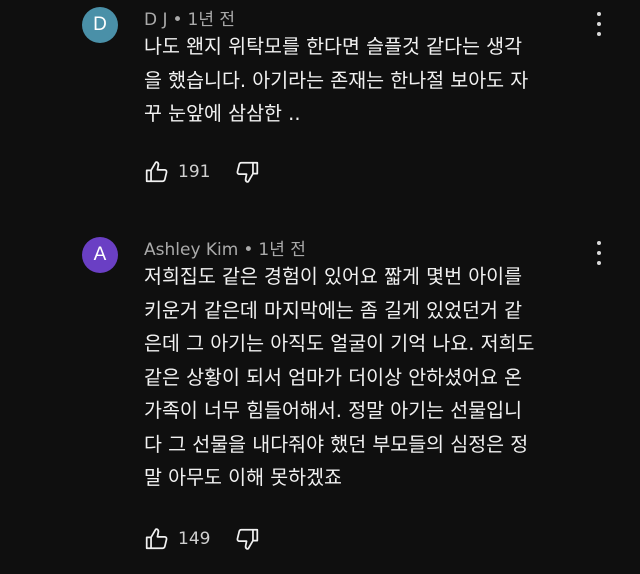  Describe the element at coordinates (333, 310) in the screenshot. I see `comment-text-line: 키운거 같은데 마지막에는 좀 길게 있었던거 같` at that location.